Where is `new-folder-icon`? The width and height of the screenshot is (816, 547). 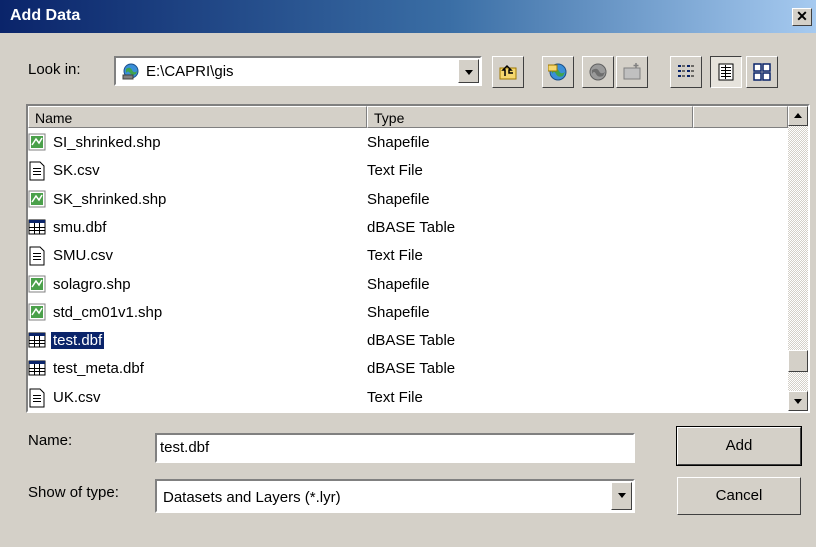
new-folder-icon is located at coordinates (632, 71).